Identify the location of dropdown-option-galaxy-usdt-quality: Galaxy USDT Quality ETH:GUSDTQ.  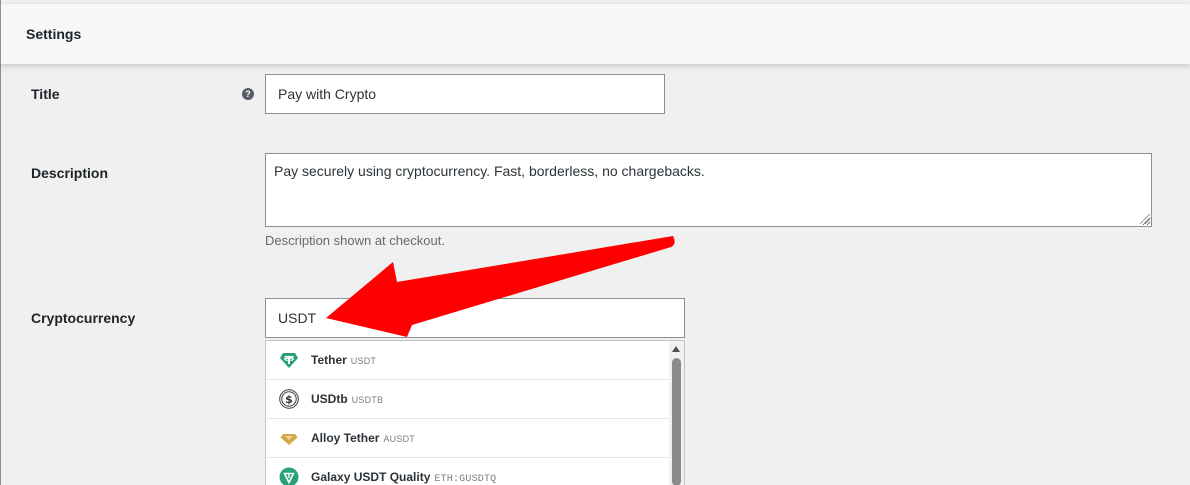
(468, 471).